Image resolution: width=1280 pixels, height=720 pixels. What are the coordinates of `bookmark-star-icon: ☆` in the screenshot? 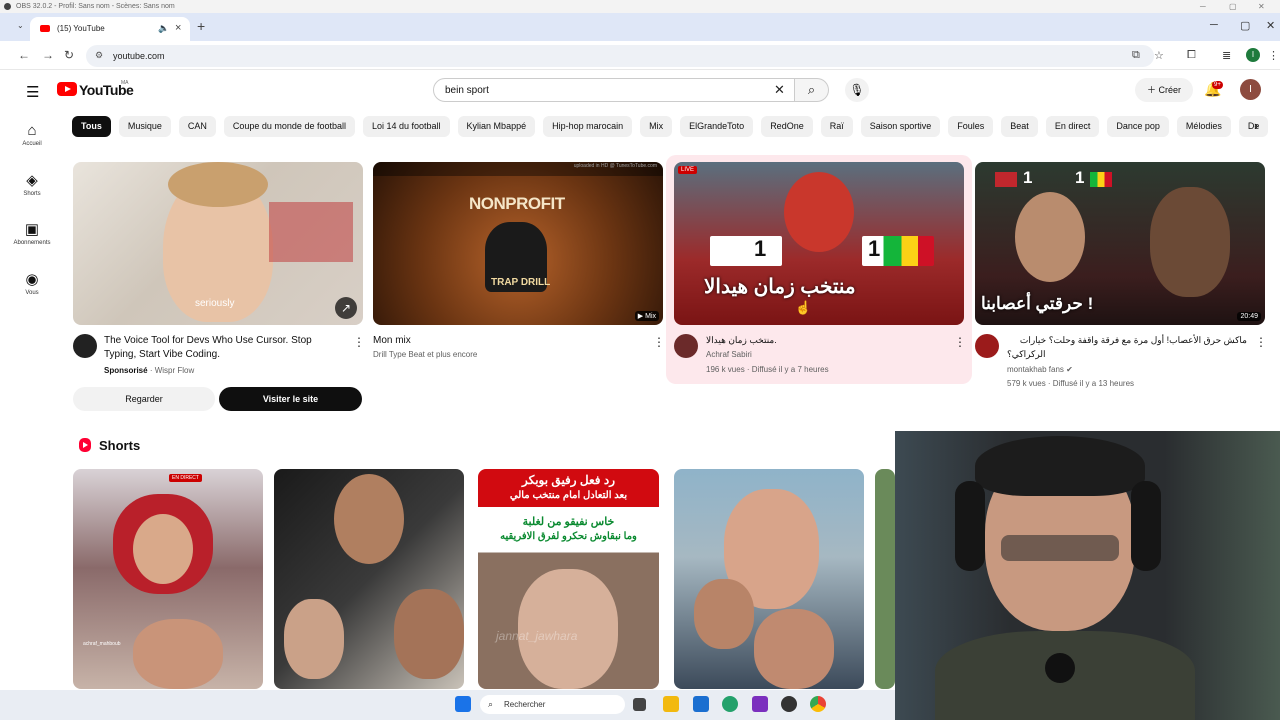 It's located at (1159, 55).